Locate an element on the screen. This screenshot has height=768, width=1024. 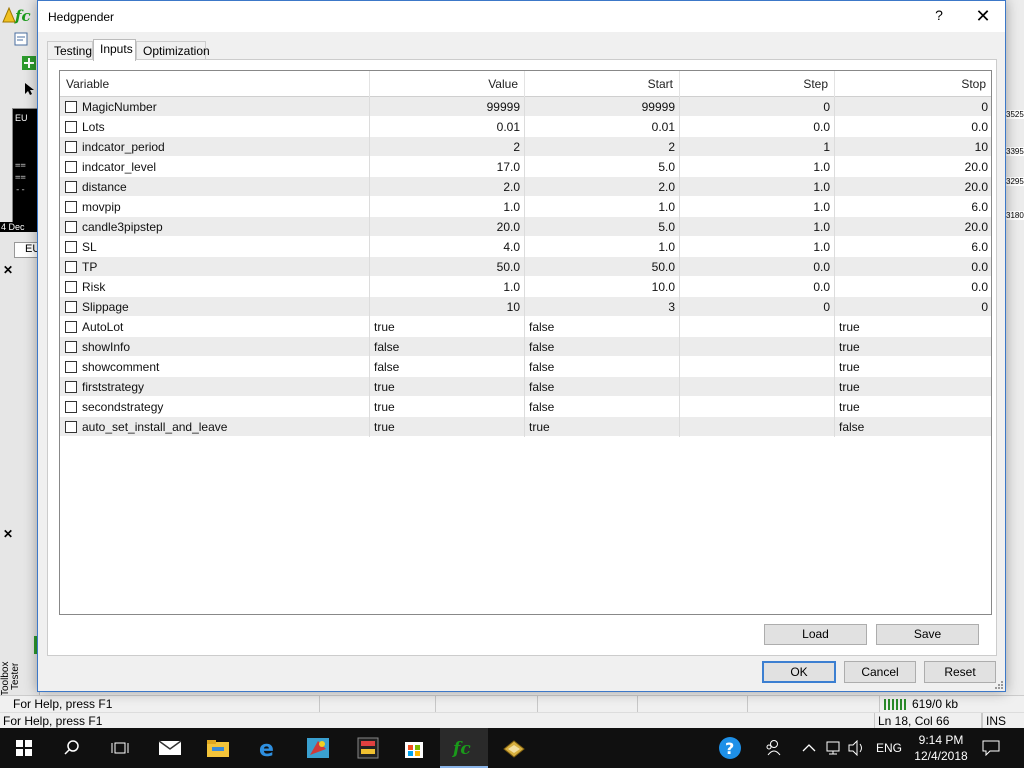
start-cell: 0.01 is located at coordinates (602, 127).